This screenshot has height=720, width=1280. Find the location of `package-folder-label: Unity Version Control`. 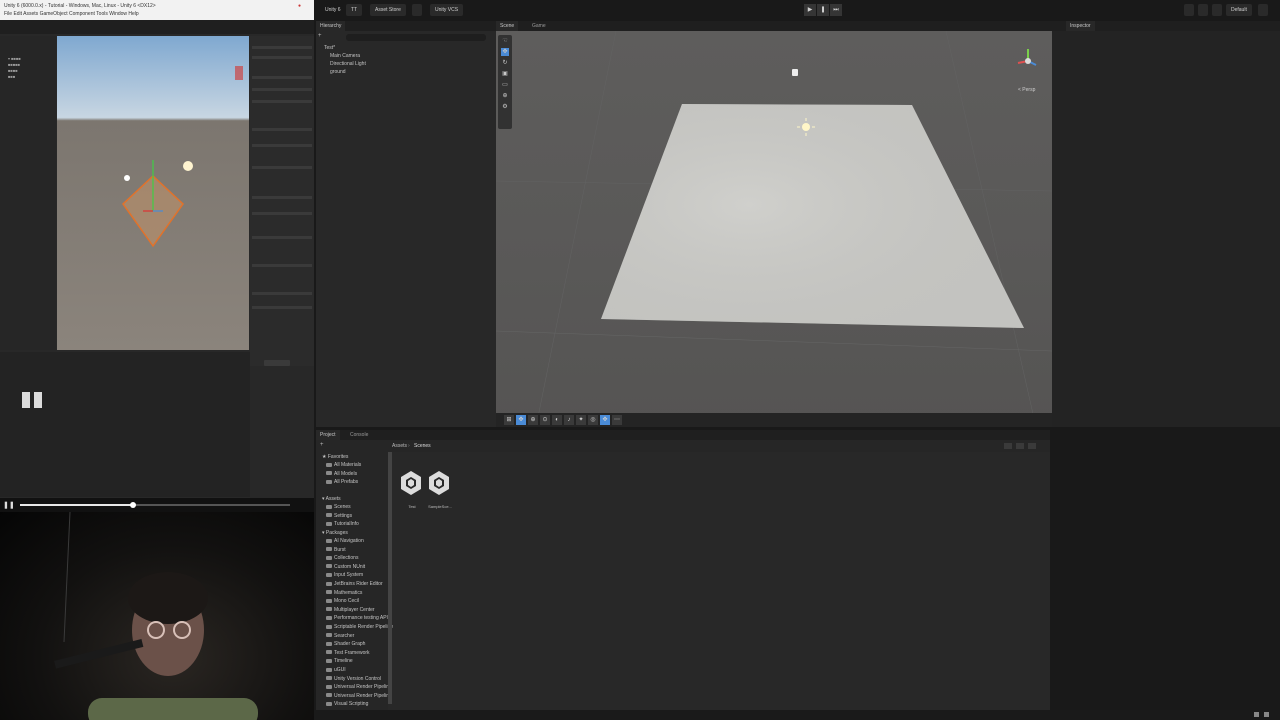

package-folder-label: Unity Version Control is located at coordinates (357, 678).